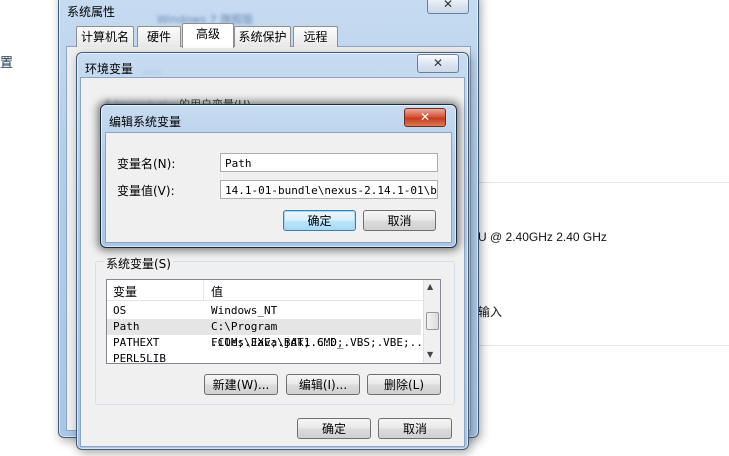 Image resolution: width=729 pixels, height=456 pixels. Describe the element at coordinates (7, 63) in the screenshot. I see `background-label: 置` at that location.